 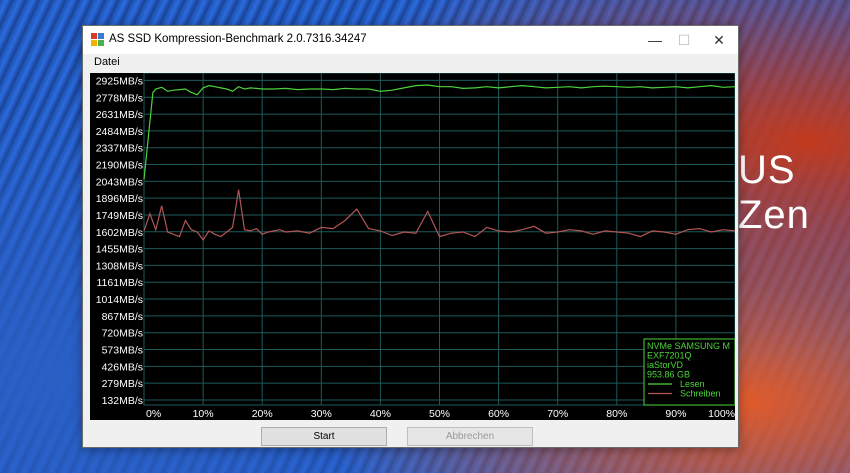 What do you see at coordinates (669, 356) in the screenshot?
I see `device-info-line: EXF7201Q` at bounding box center [669, 356].